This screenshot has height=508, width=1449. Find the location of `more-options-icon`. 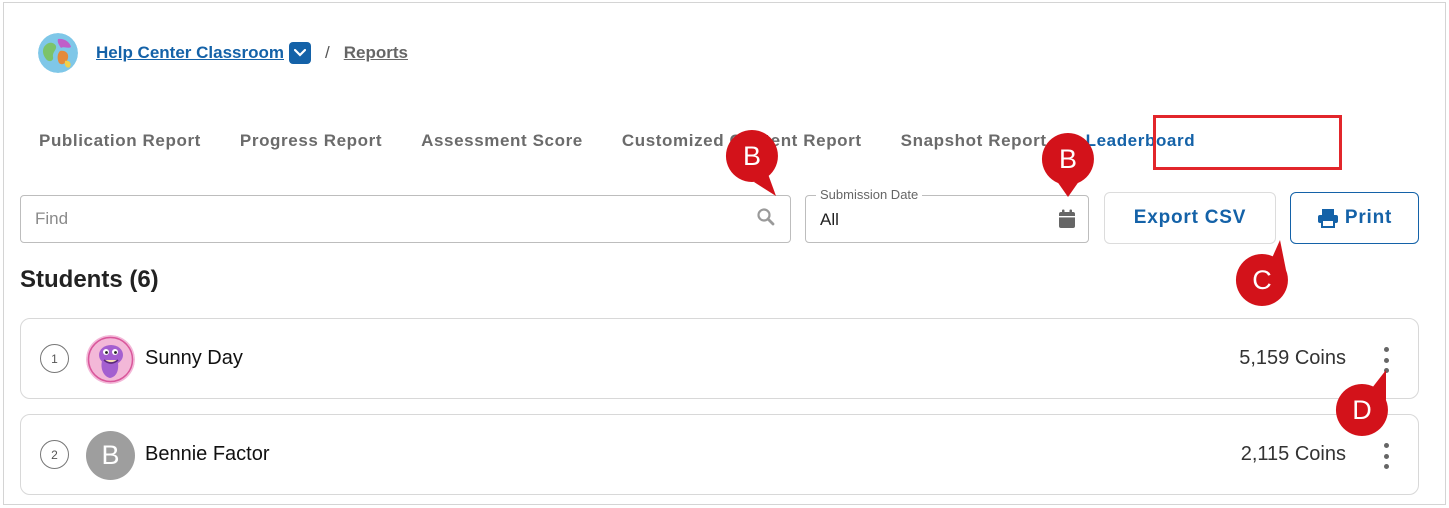

more-options-icon is located at coordinates (1386, 456).